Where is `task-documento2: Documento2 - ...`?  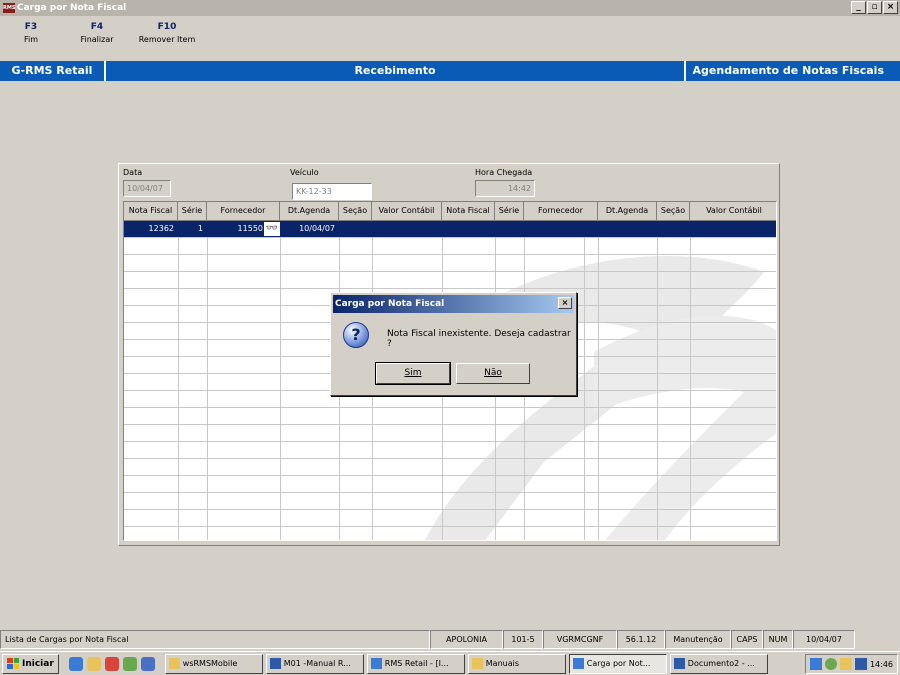
task-documento2: Documento2 - ... is located at coordinates (718, 663).